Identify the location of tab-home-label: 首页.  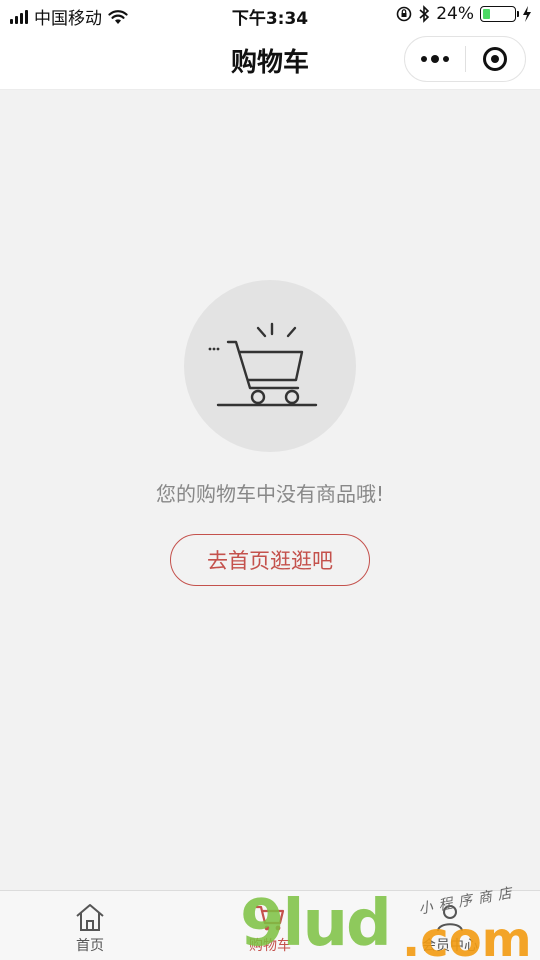
(90, 946).